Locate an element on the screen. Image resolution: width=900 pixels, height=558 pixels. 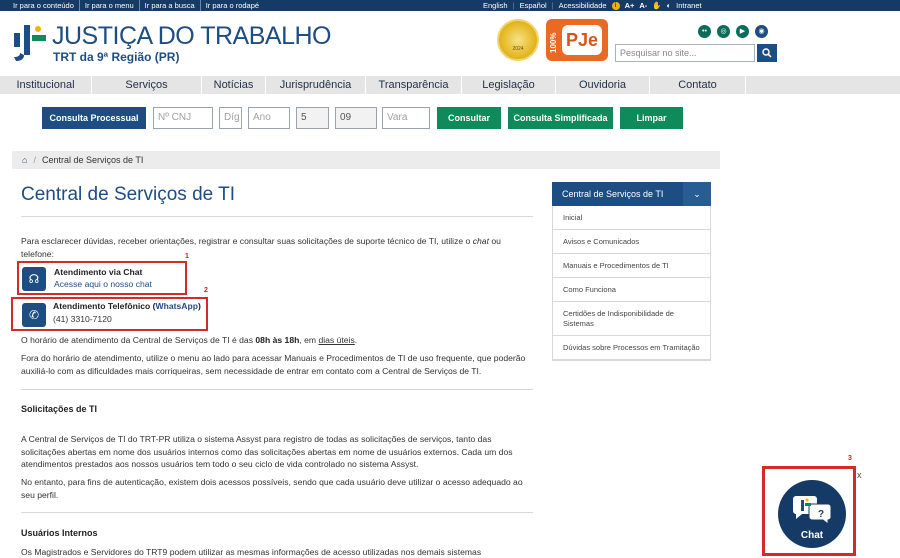
sidebar-item-label: Manuais e Procedimentos de TI is located at coordinates (616, 265).